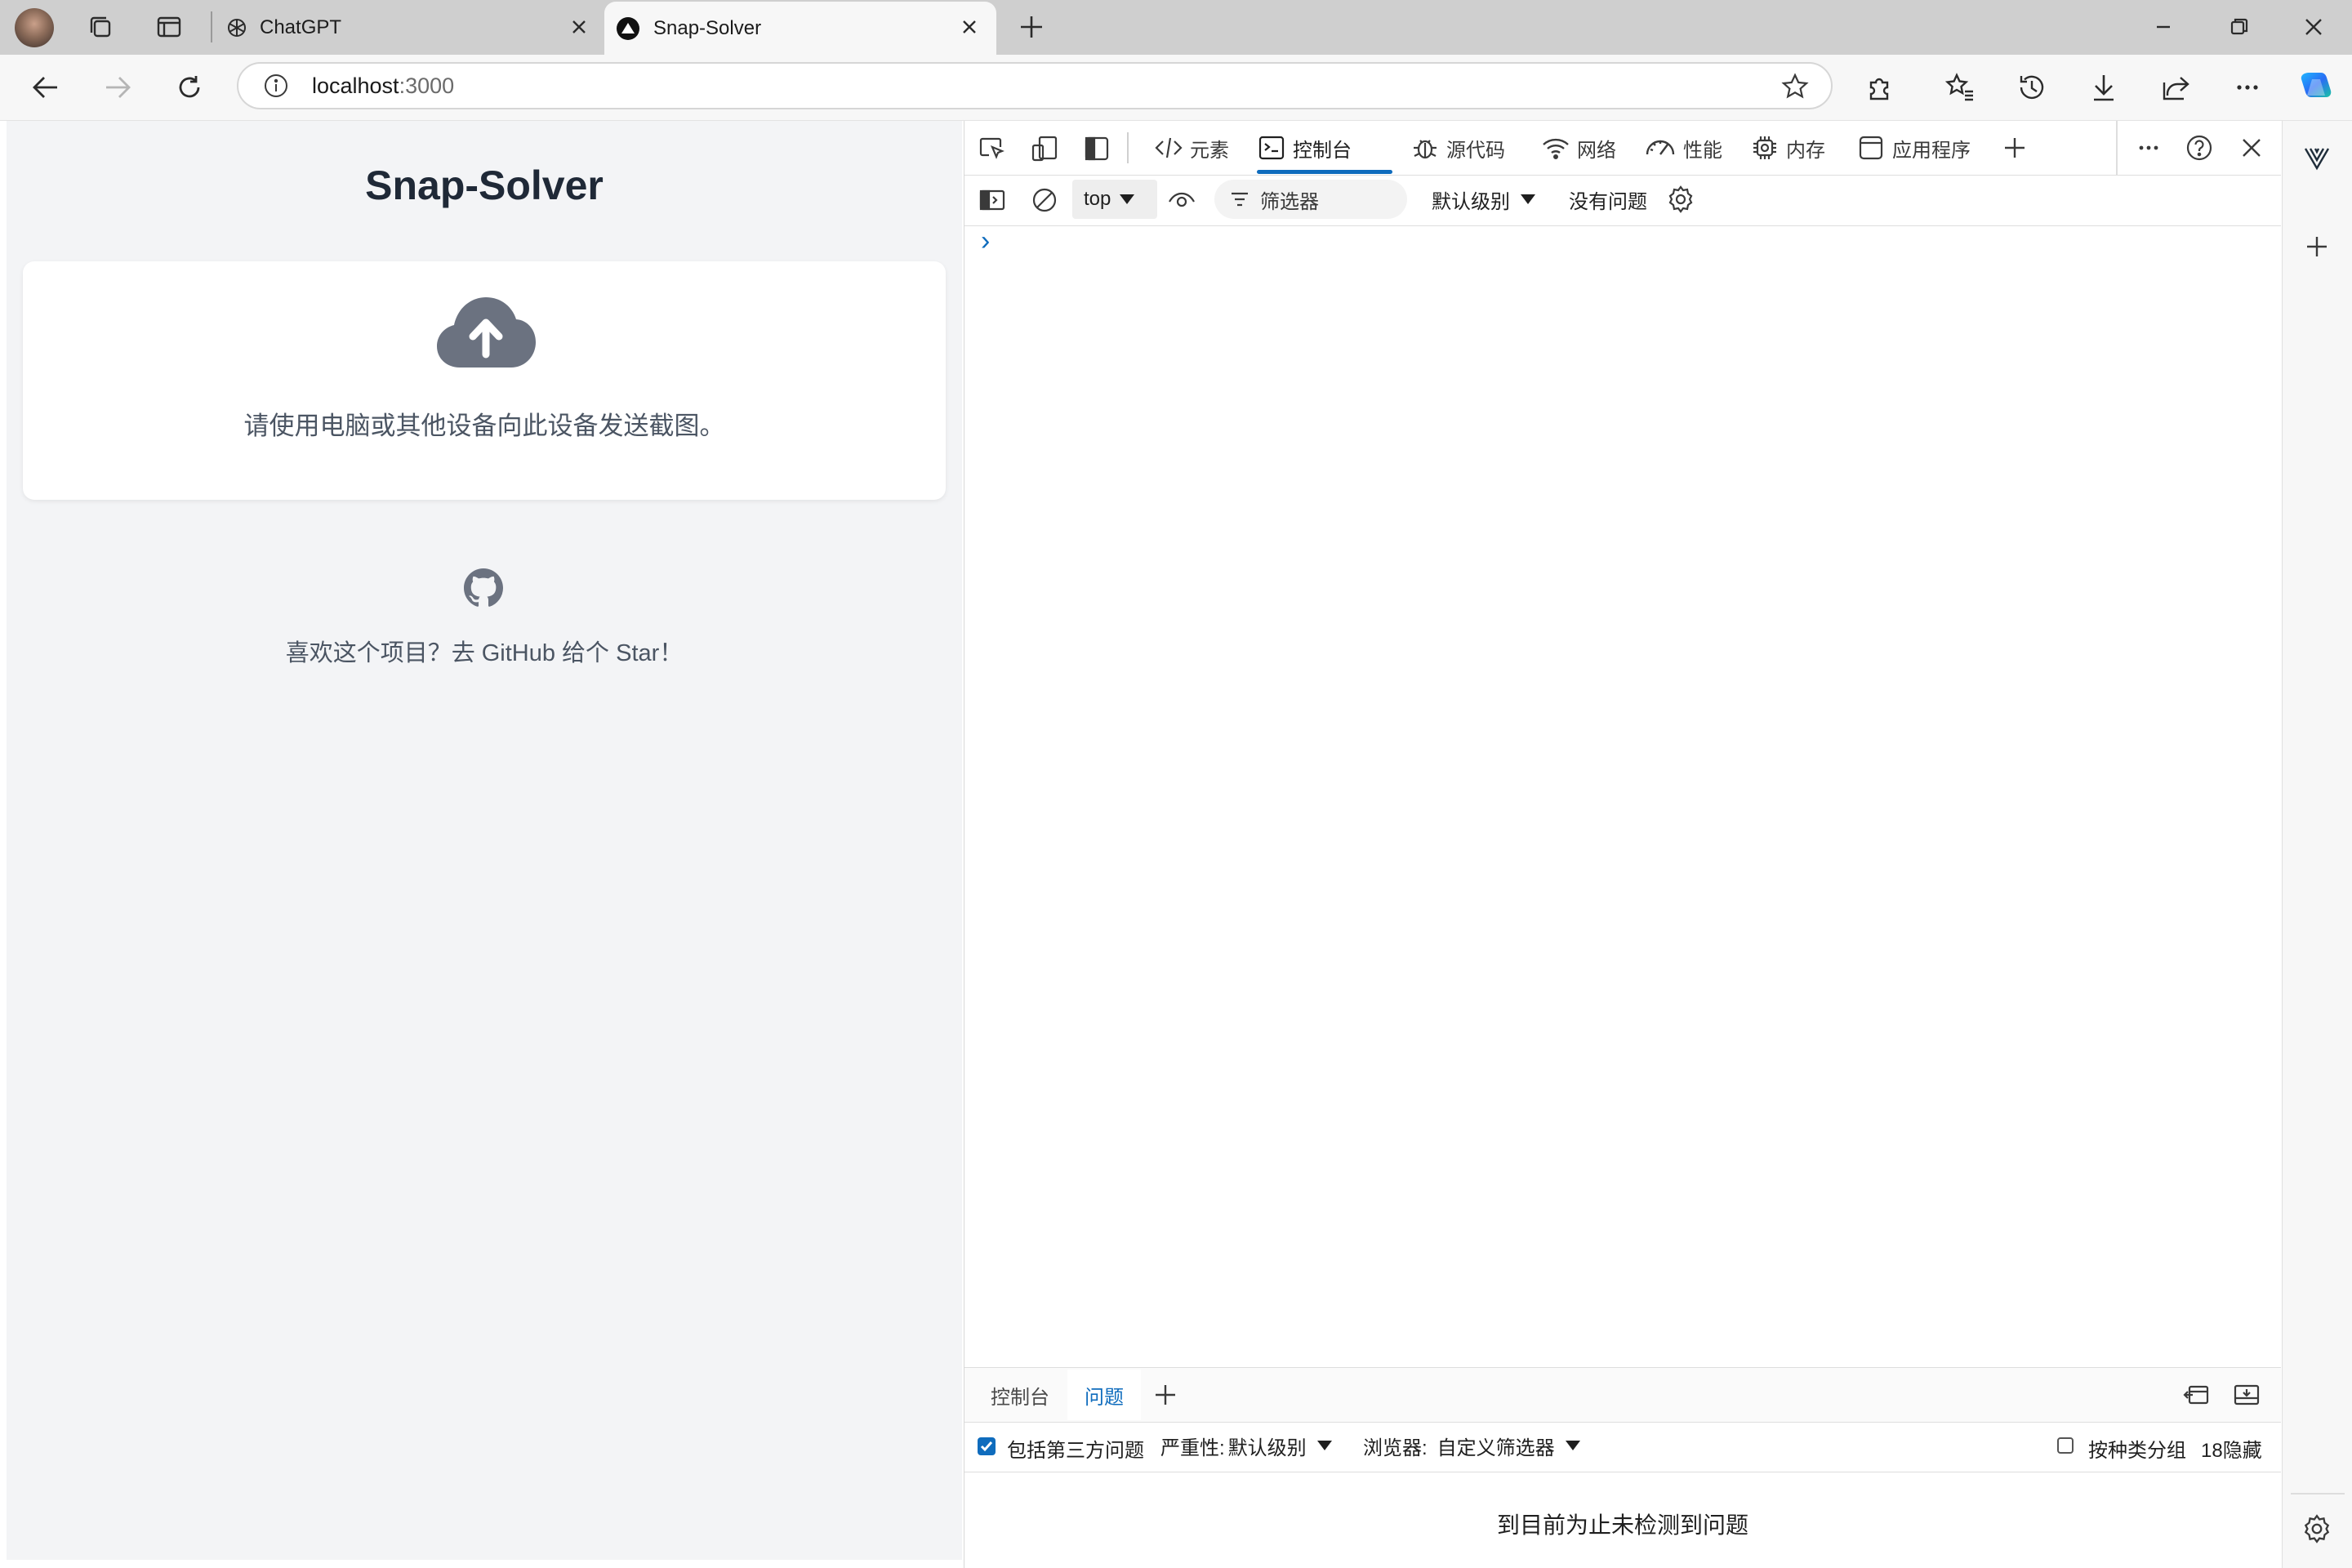 The width and height of the screenshot is (2352, 1568). I want to click on upload-hint: 请使用电脑或其他设备向此设备发送截图。, so click(484, 426).